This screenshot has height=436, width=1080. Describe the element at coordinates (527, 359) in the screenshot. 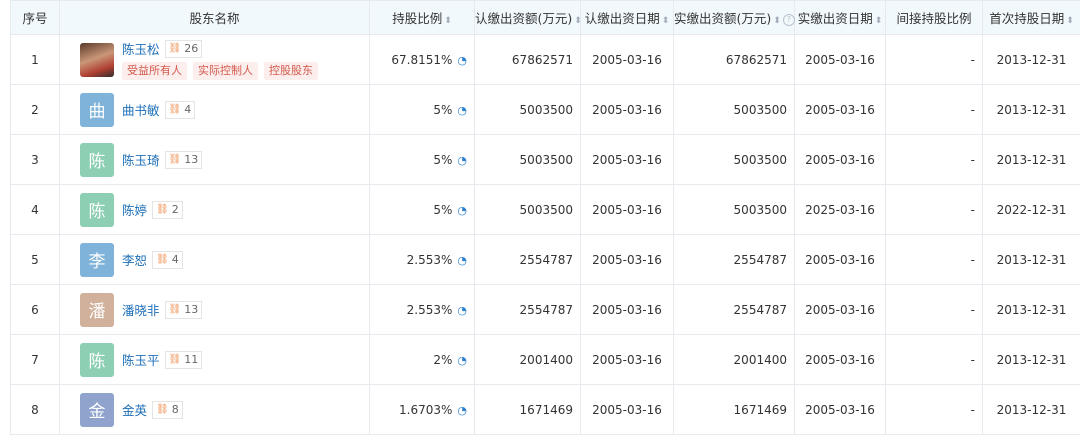

I see `subscribed-amount-cell: 2001400` at that location.